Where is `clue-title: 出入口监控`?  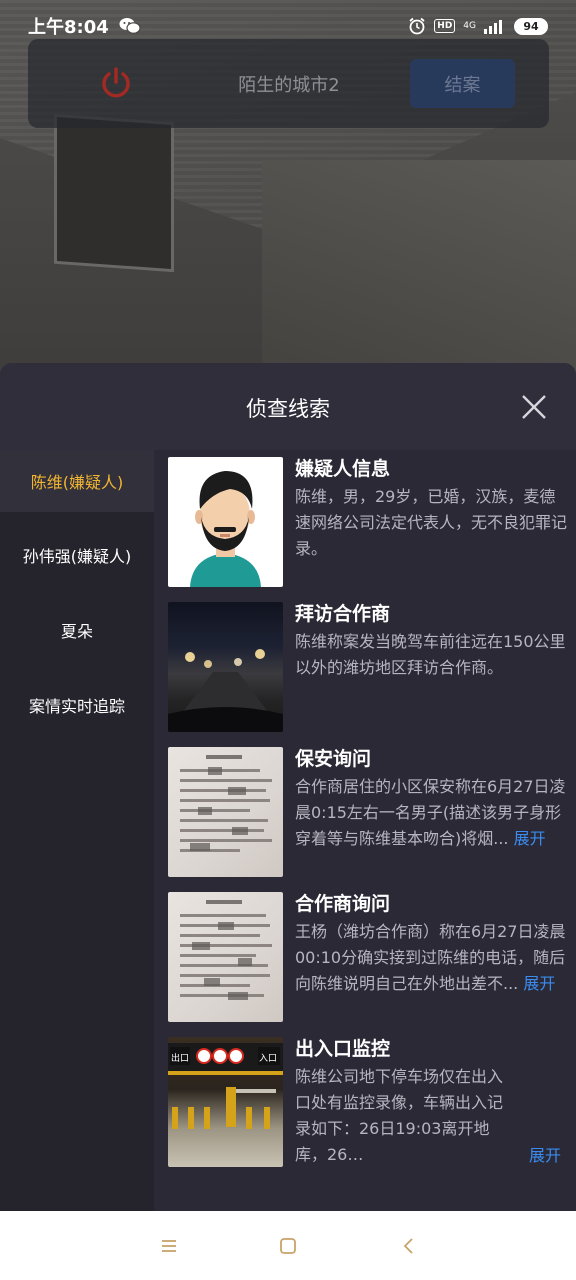 clue-title: 出入口监控 is located at coordinates (343, 1049).